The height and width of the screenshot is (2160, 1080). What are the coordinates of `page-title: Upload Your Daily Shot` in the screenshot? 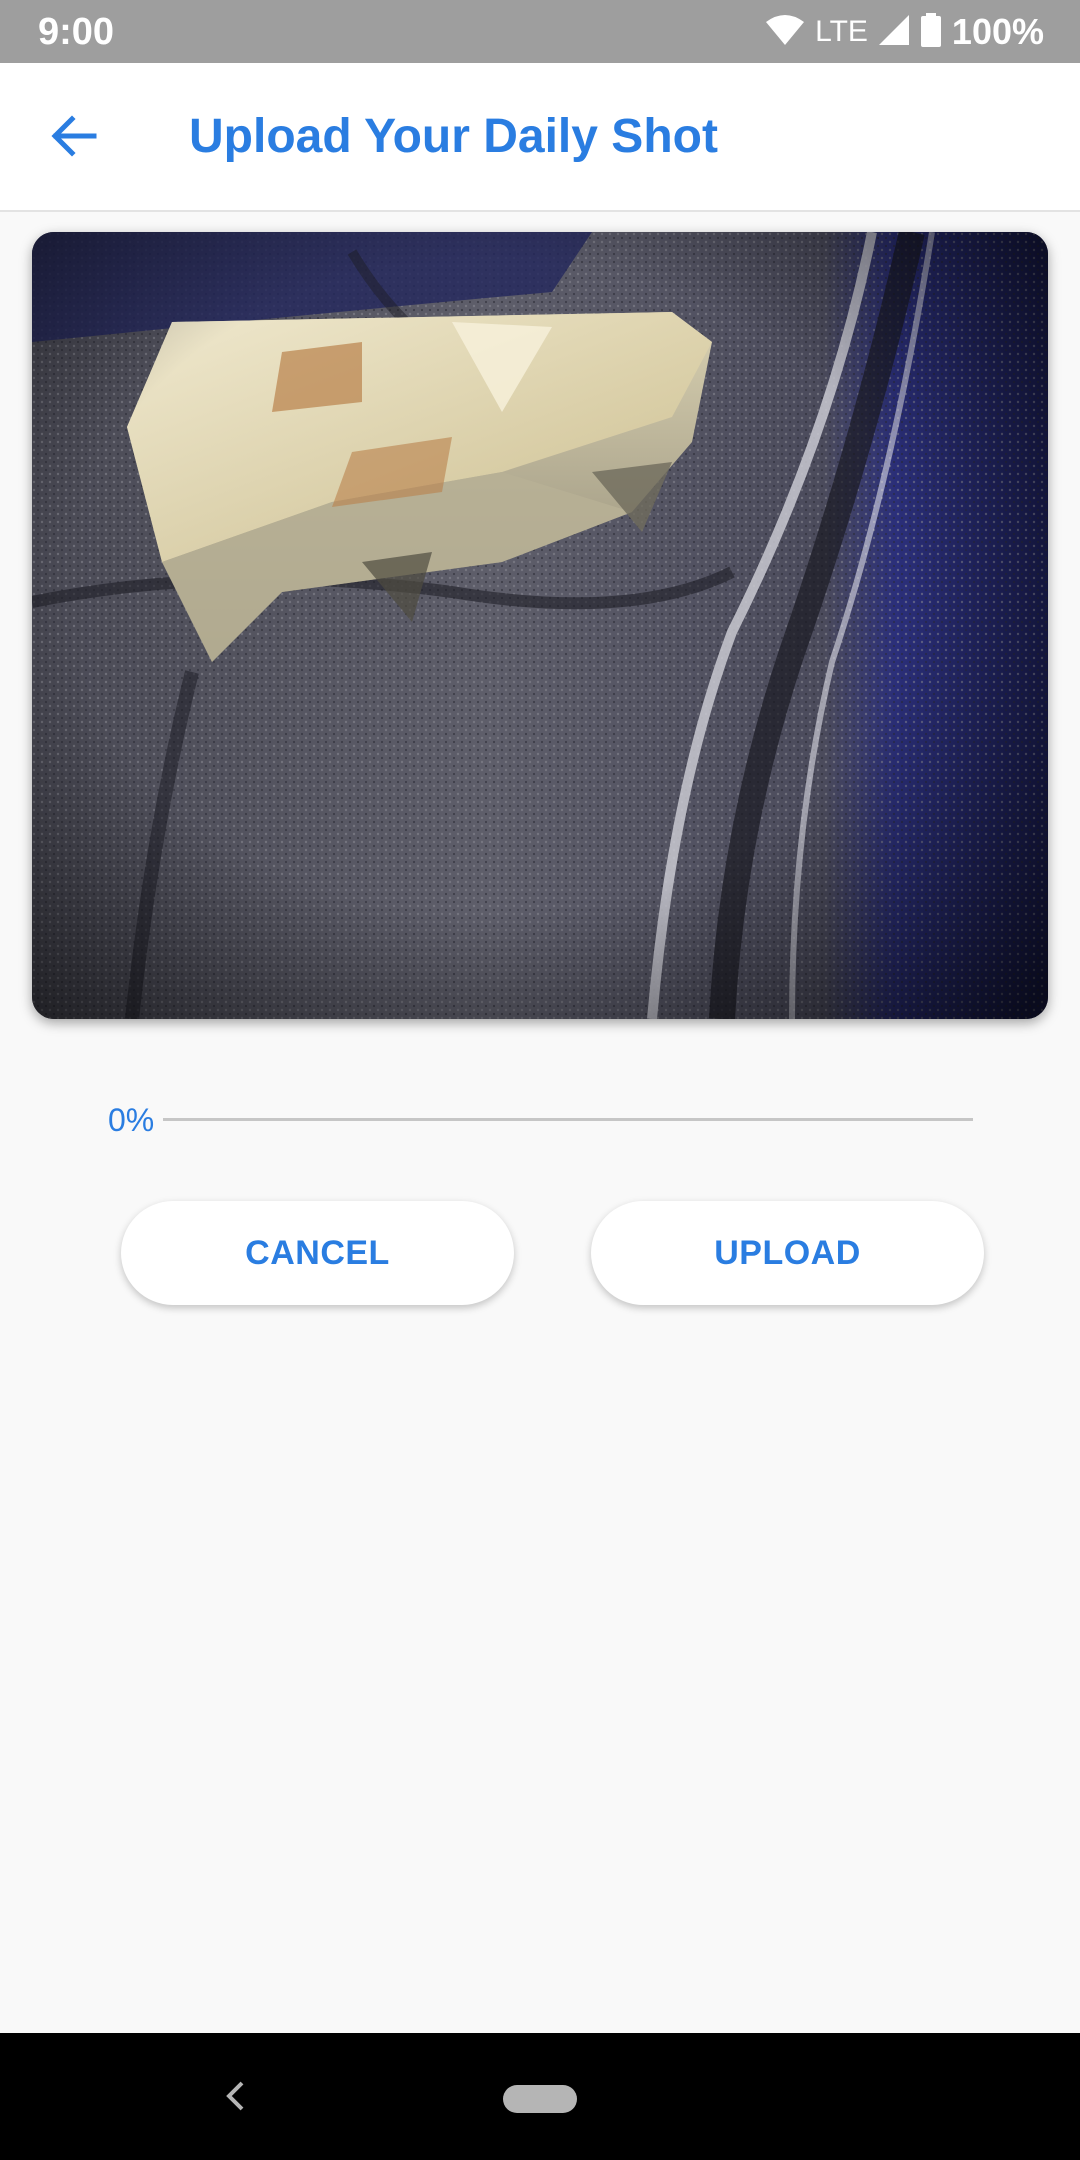 It's located at (453, 136).